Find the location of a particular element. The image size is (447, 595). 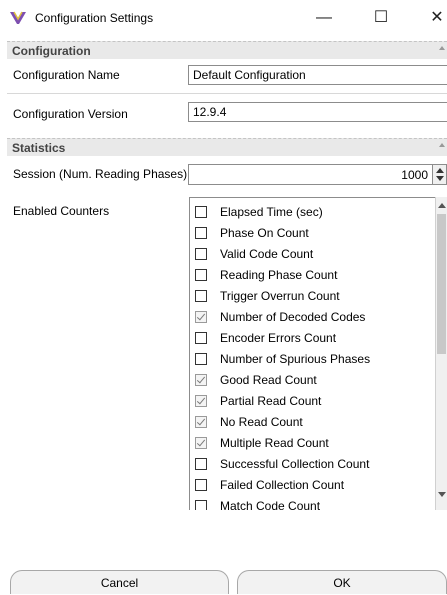

enabled-counters-label: Enabled Counters is located at coordinates (61, 211).